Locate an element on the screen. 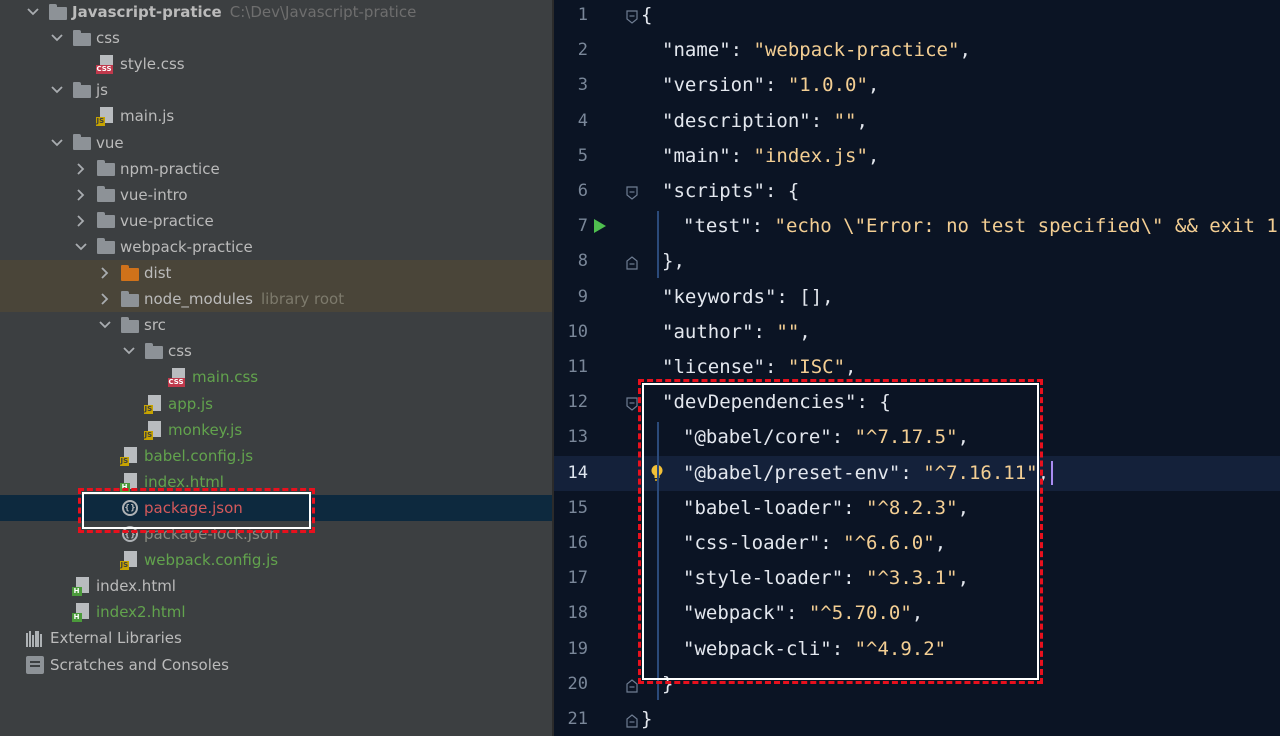 This screenshot has height=736, width=1280. tree-row: JS babel.config.js is located at coordinates (276, 456).